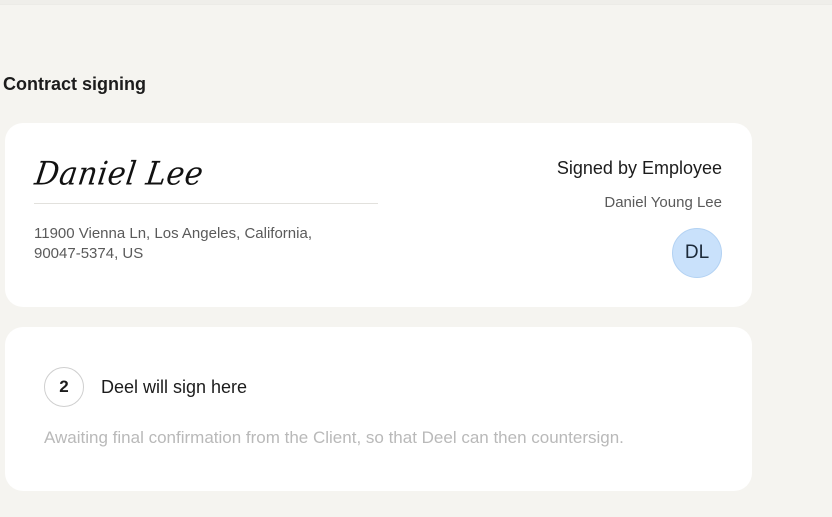 This screenshot has width=832, height=517. I want to click on step-title: Deel will sign here, so click(174, 387).